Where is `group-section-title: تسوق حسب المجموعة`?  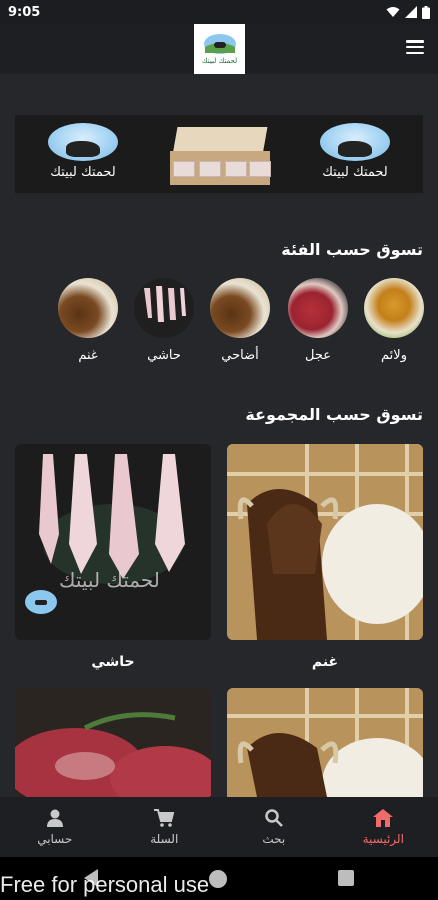
group-section-title: تسوق حسب المجموعة is located at coordinates (334, 414).